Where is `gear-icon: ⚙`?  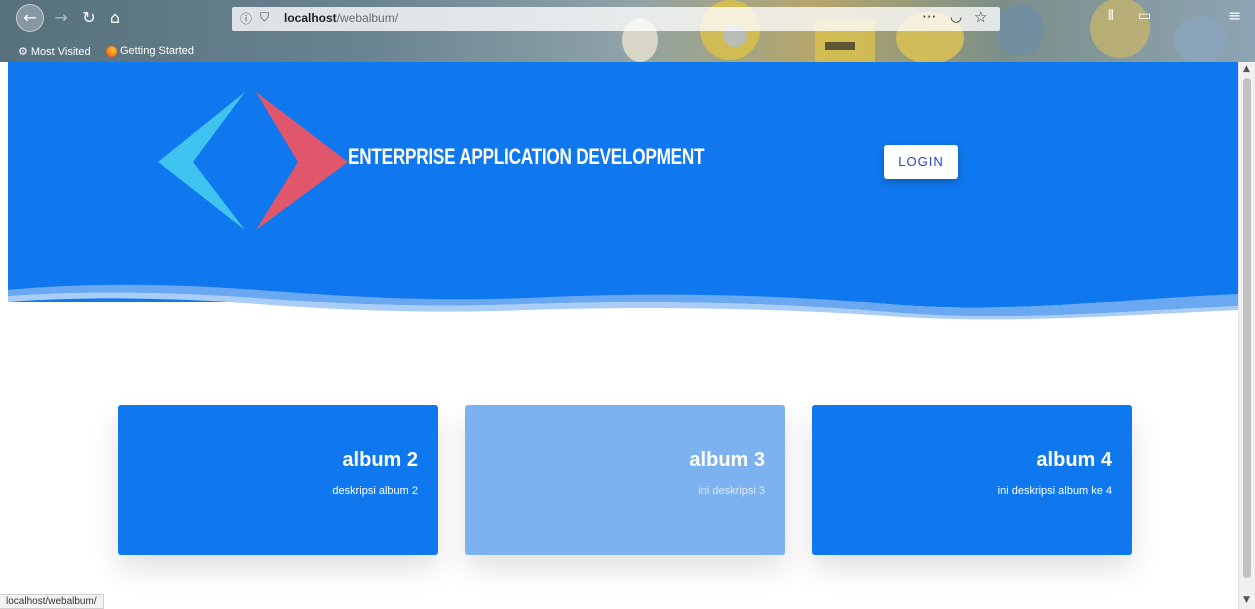 gear-icon: ⚙ is located at coordinates (23, 51).